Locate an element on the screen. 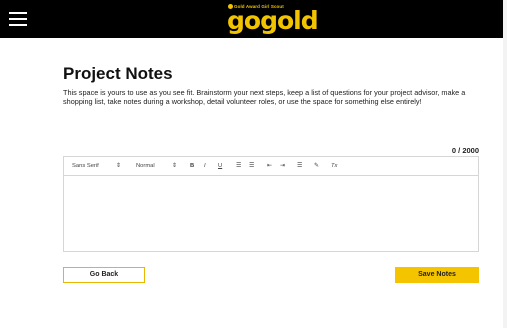 The width and height of the screenshot is (507, 328). ordered-list-icon: ☰ is located at coordinates (238, 166).